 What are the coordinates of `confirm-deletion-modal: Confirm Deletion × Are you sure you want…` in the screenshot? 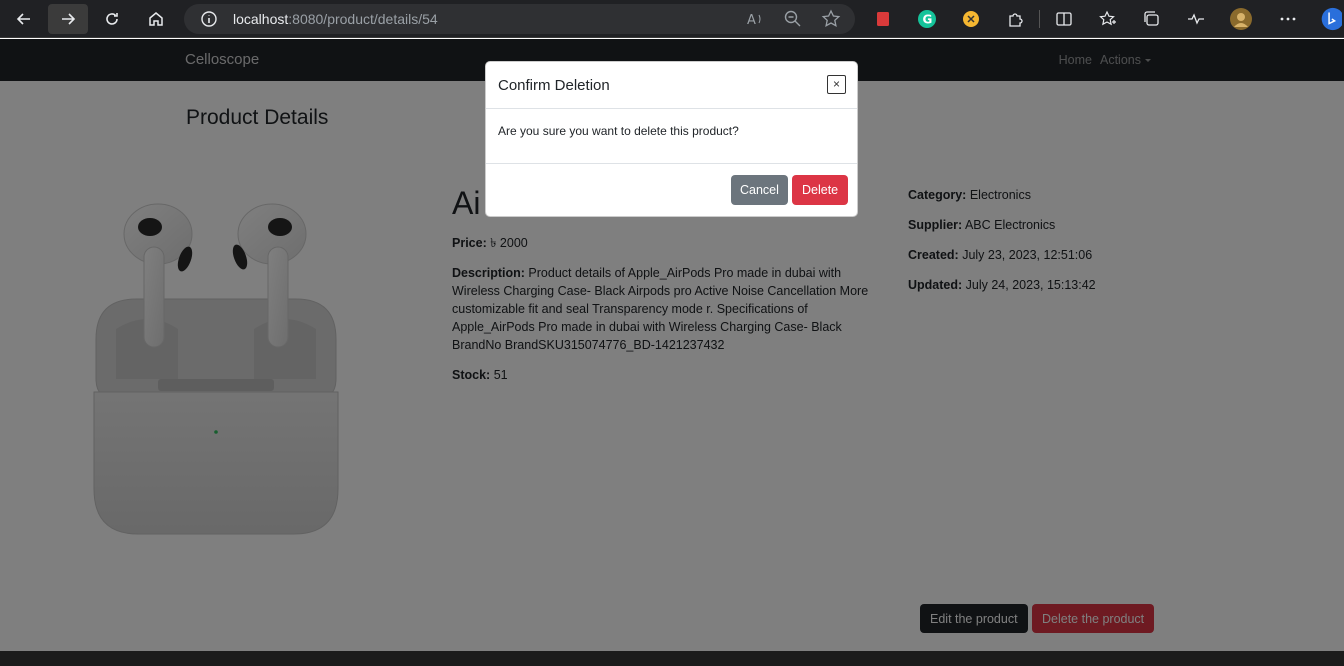 It's located at (671, 139).